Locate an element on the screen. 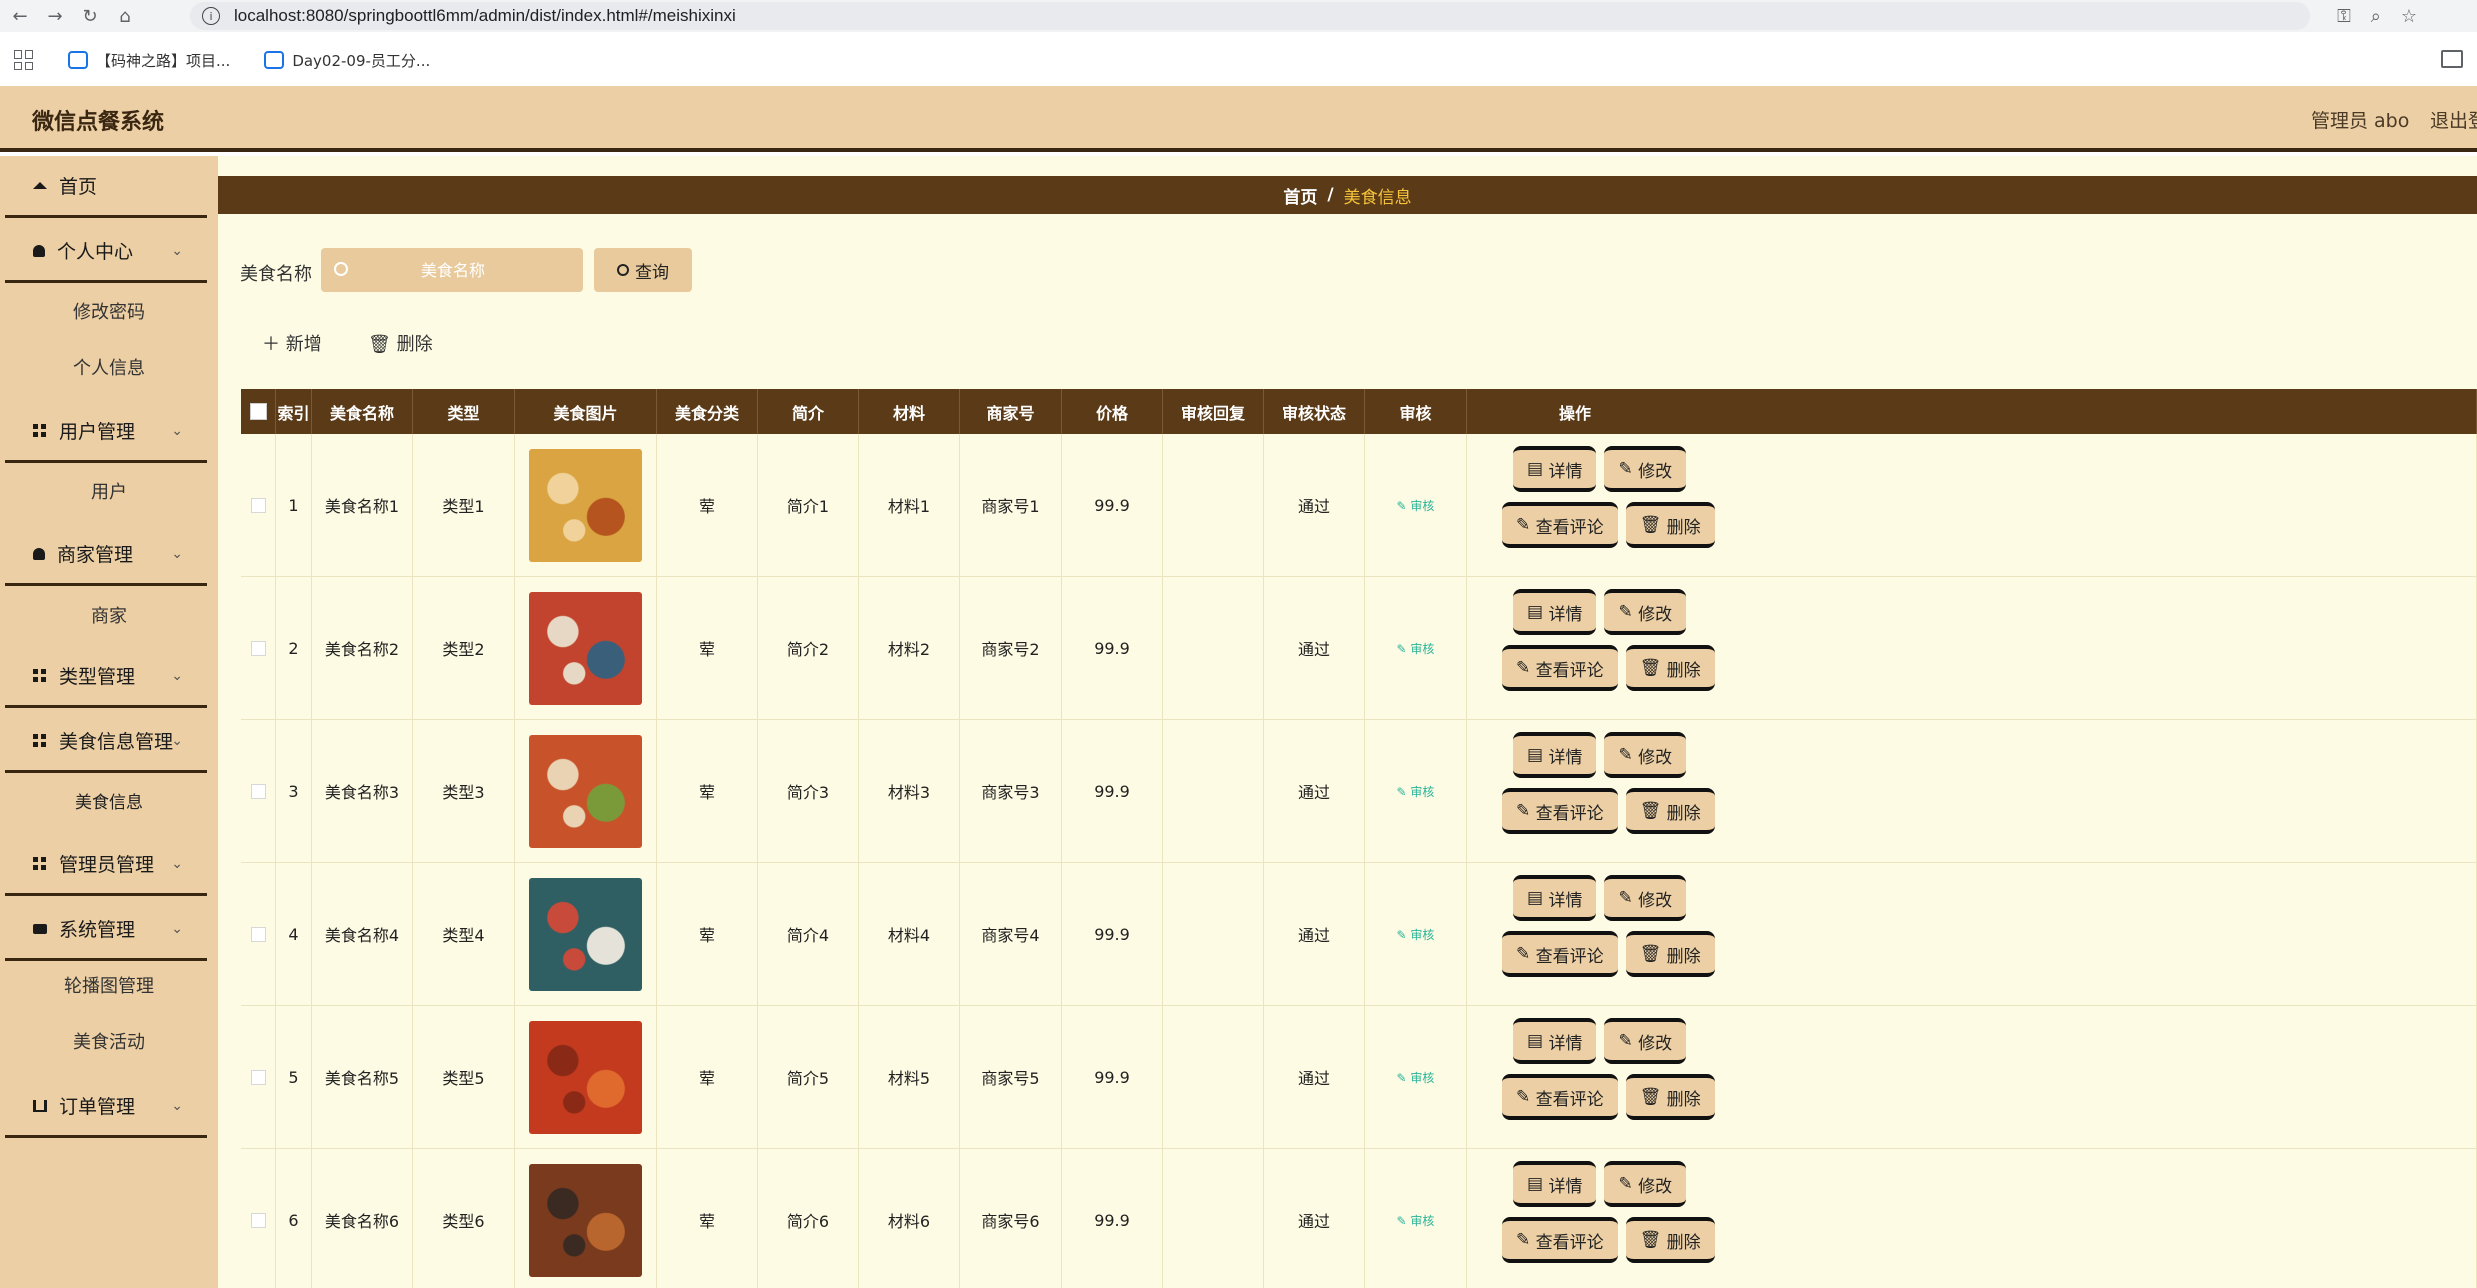  logout-link: 退出登 is located at coordinates (2453, 119).